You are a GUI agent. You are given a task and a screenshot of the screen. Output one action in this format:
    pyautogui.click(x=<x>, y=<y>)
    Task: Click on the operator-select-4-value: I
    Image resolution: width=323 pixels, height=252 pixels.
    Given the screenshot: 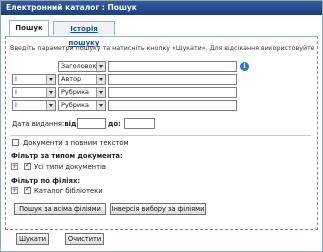 What is the action you would take?
    pyautogui.click(x=16, y=105)
    